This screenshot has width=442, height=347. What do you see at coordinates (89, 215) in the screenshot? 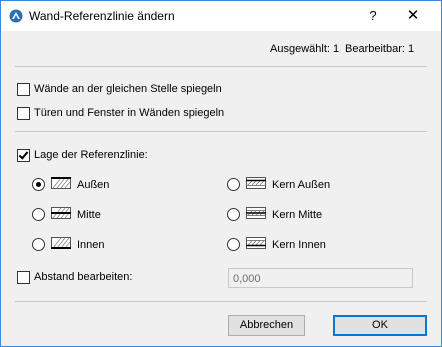
I see `radio-center-label: Mitte` at bounding box center [89, 215].